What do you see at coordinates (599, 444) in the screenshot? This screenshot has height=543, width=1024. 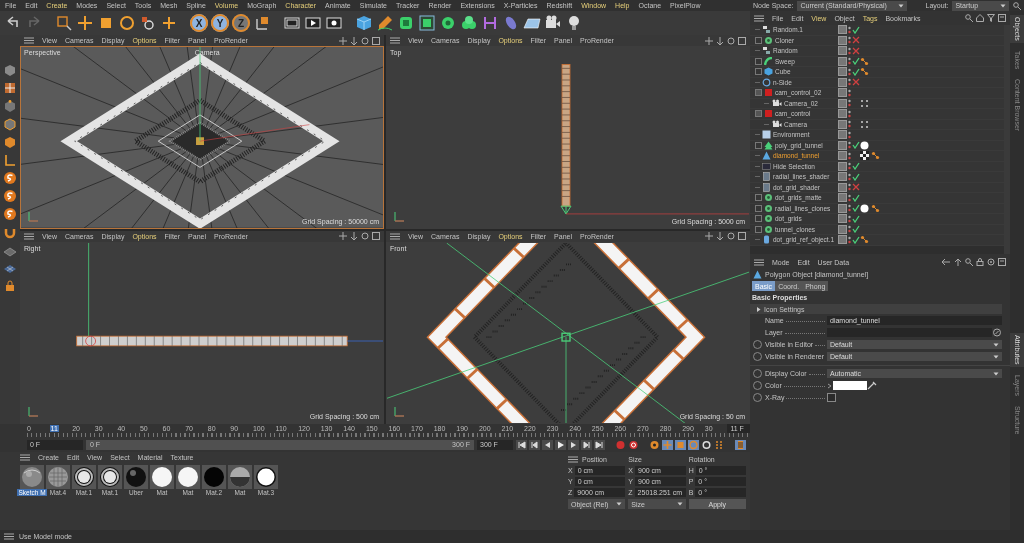 I see `go-to-end-icon` at bounding box center [599, 444].